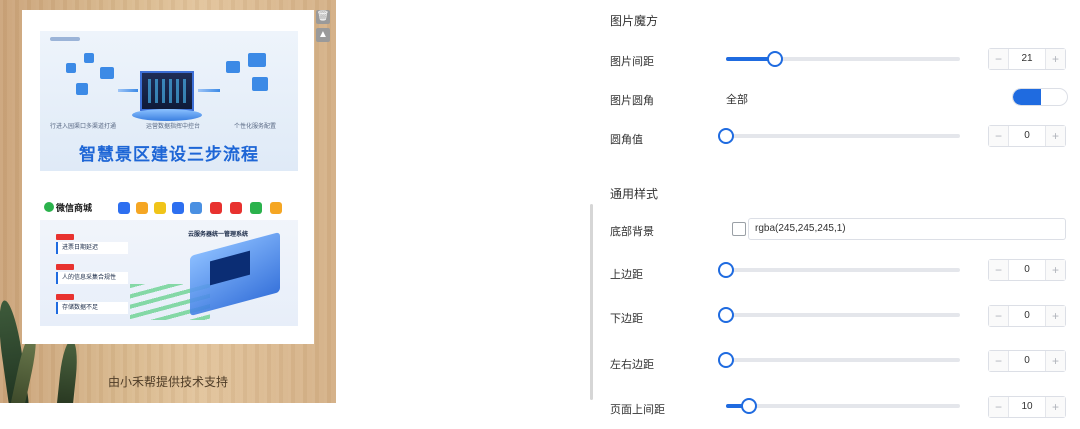  What do you see at coordinates (83, 127) in the screenshot?
I see `caption: 行进入园渠口多渠道打通` at bounding box center [83, 127].